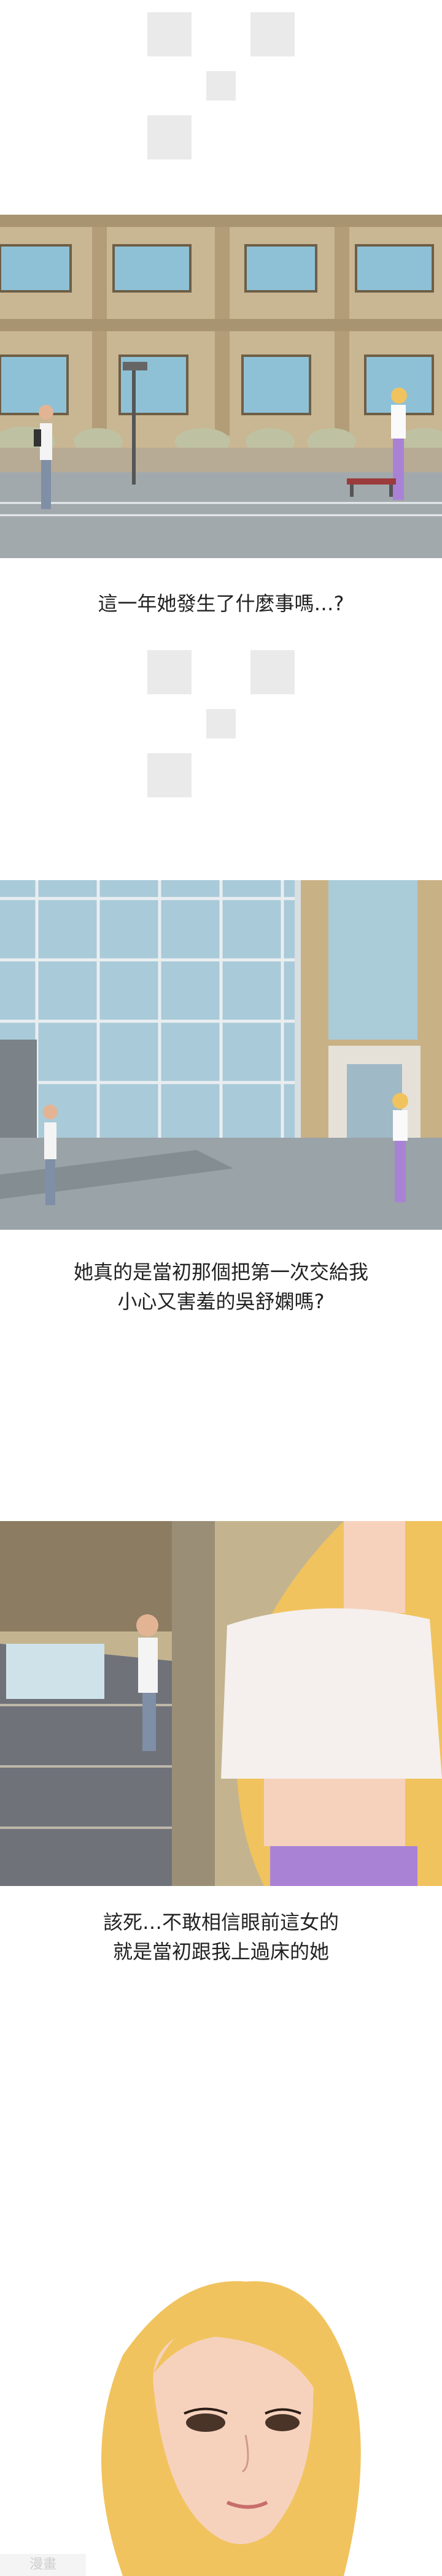 The height and width of the screenshot is (2576, 442). Describe the element at coordinates (220, 1272) in the screenshot. I see `caption-text-line1: 她真的是當初那個把第一次交給我` at that location.